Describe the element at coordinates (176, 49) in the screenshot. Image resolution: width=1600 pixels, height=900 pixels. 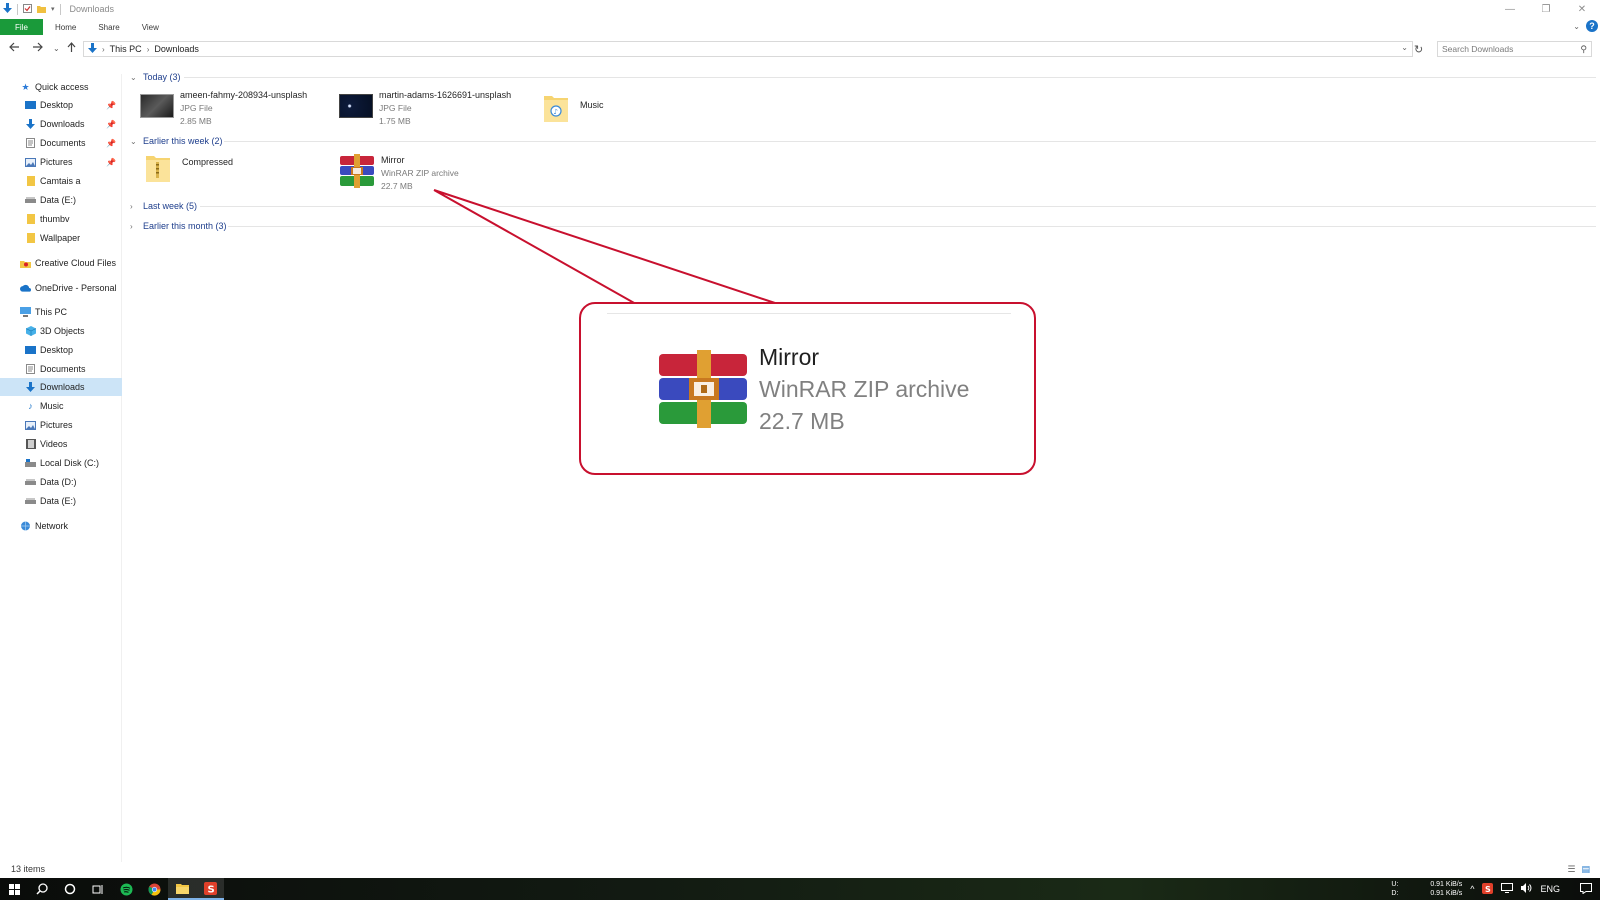
I see `breadcrumb-downloads: Downloads` at that location.